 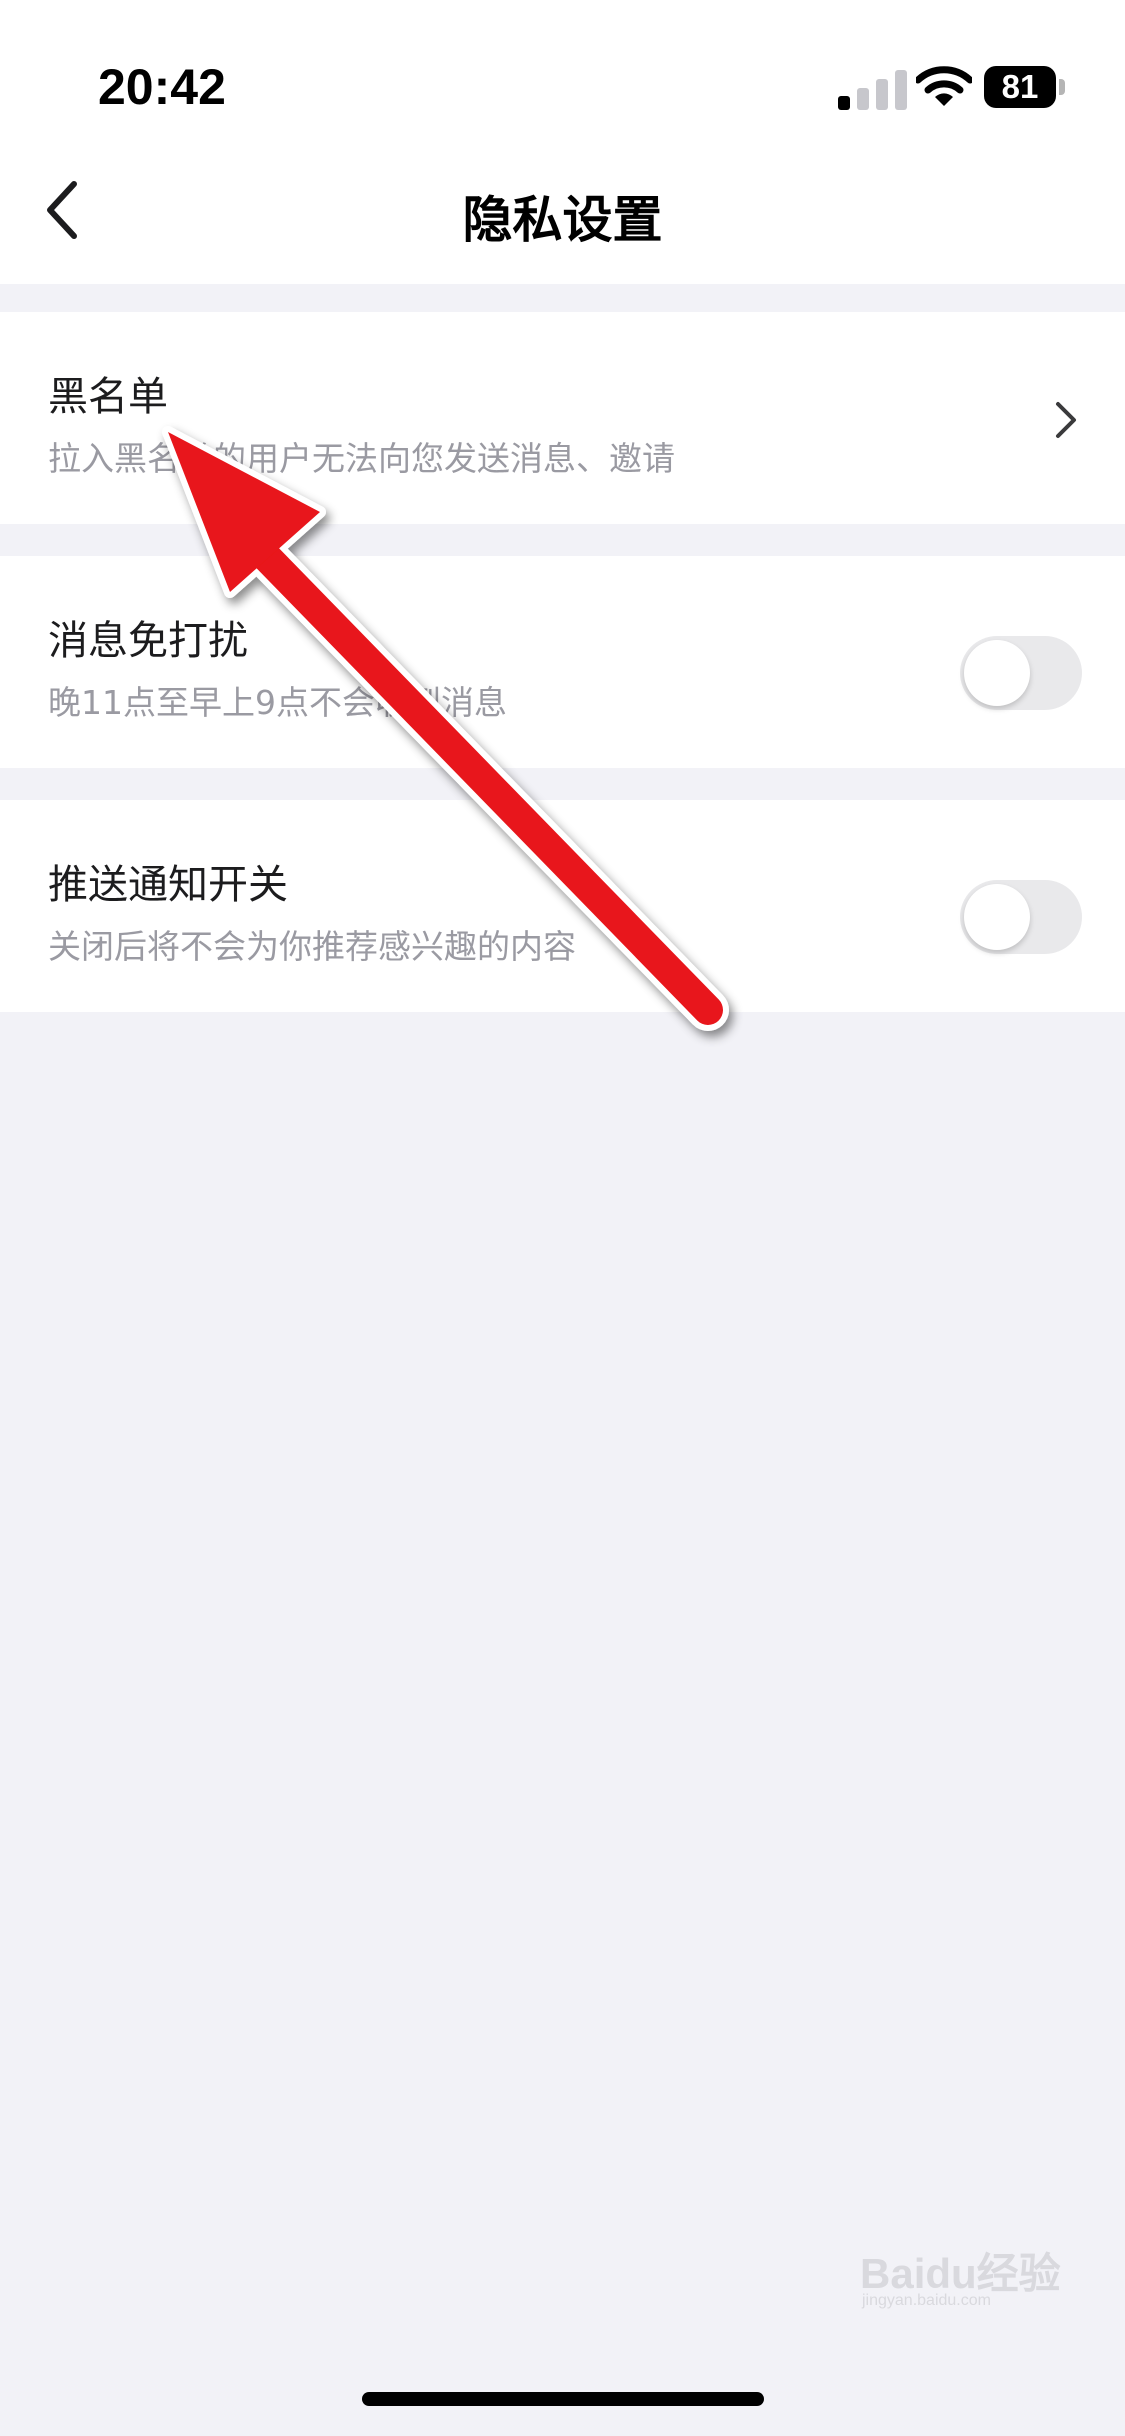 I want to click on settings-row-push-notifications: 推送通知开关 关闭后将不会为你推荐感兴趣的内容, so click(x=562, y=906).